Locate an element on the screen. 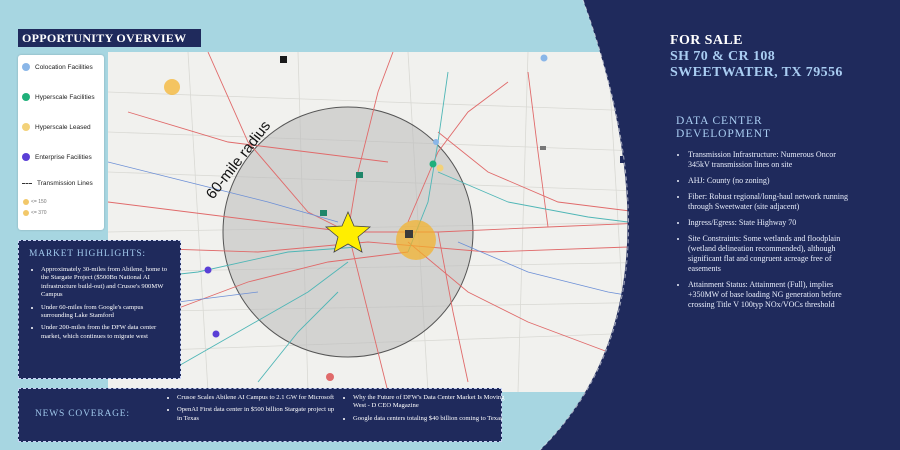 The image size is (900, 450). development-heading: DATA CENTER DEVELOPMENT is located at coordinates (723, 128).